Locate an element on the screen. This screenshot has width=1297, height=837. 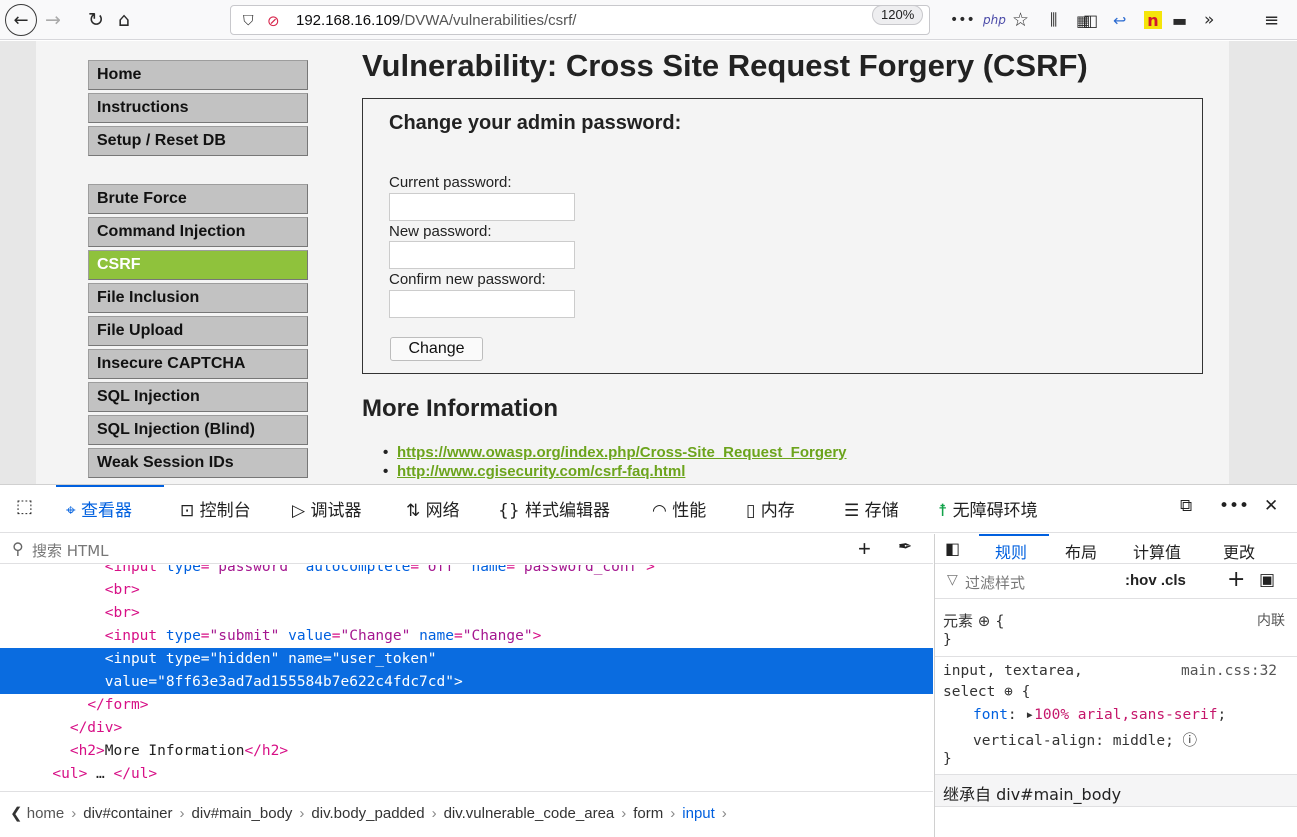
tab-rules: 规则 is located at coordinates (1011, 551).